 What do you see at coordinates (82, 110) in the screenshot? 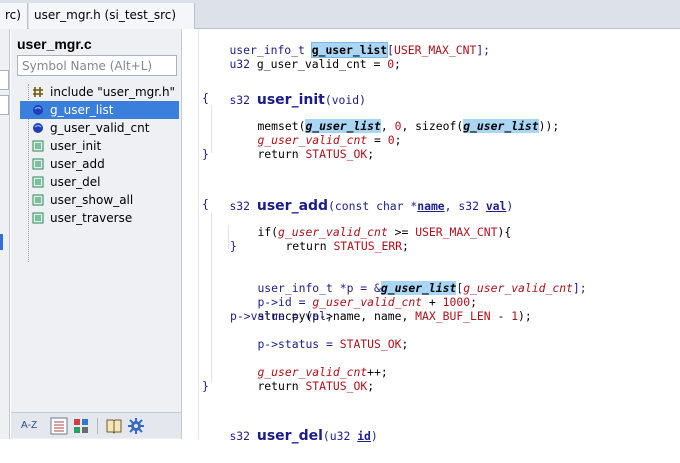
I see `symbol-label: g_user_list` at bounding box center [82, 110].